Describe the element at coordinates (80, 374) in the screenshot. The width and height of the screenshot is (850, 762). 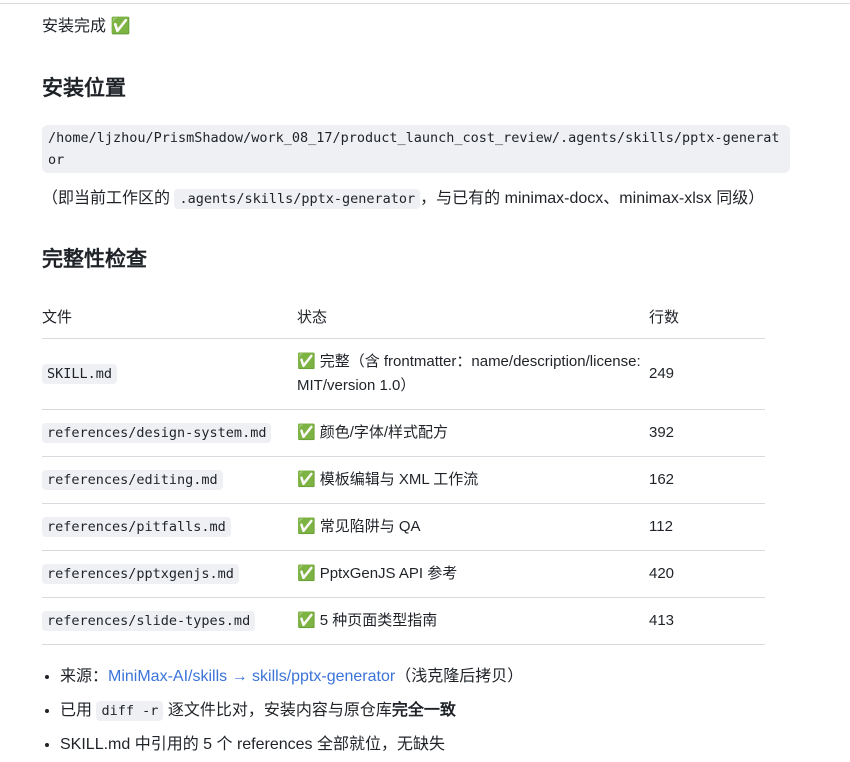
I see `file-name: SKILL.md` at that location.